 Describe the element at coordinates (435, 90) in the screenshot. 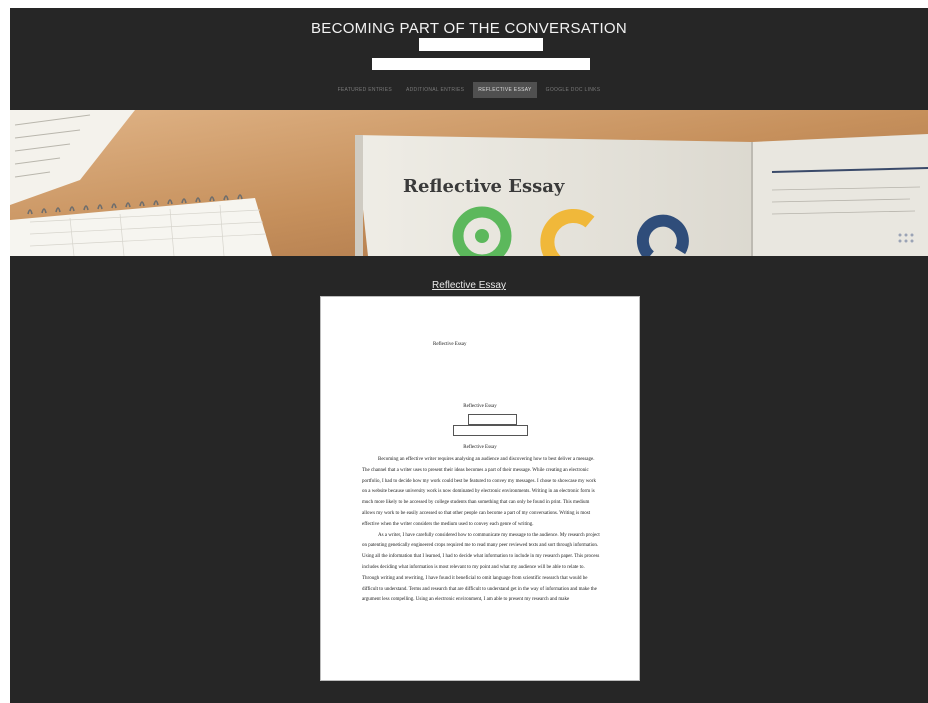

I see `nav-additional-entries: ADDITIONAL ENTRIES` at that location.